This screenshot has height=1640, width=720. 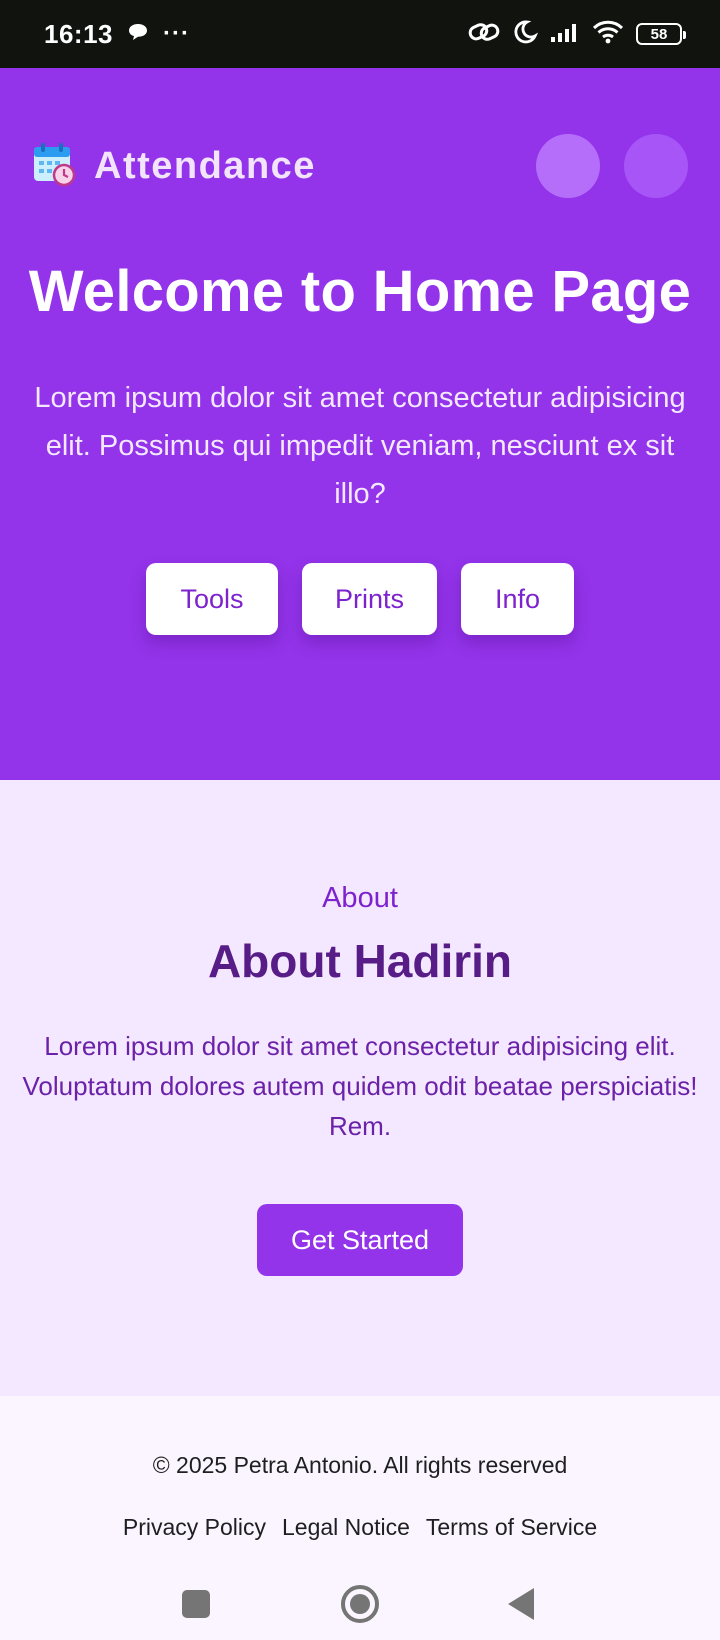 What do you see at coordinates (369, 599) in the screenshot?
I see `prints-button: Prints` at bounding box center [369, 599].